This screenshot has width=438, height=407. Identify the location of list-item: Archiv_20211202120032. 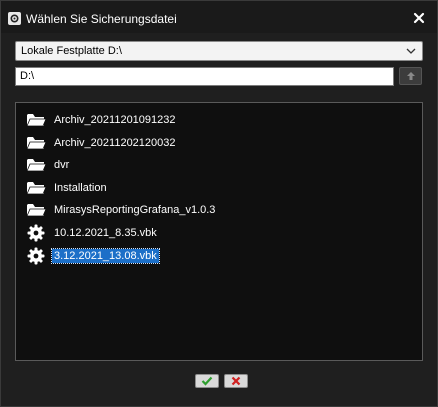
(102, 143).